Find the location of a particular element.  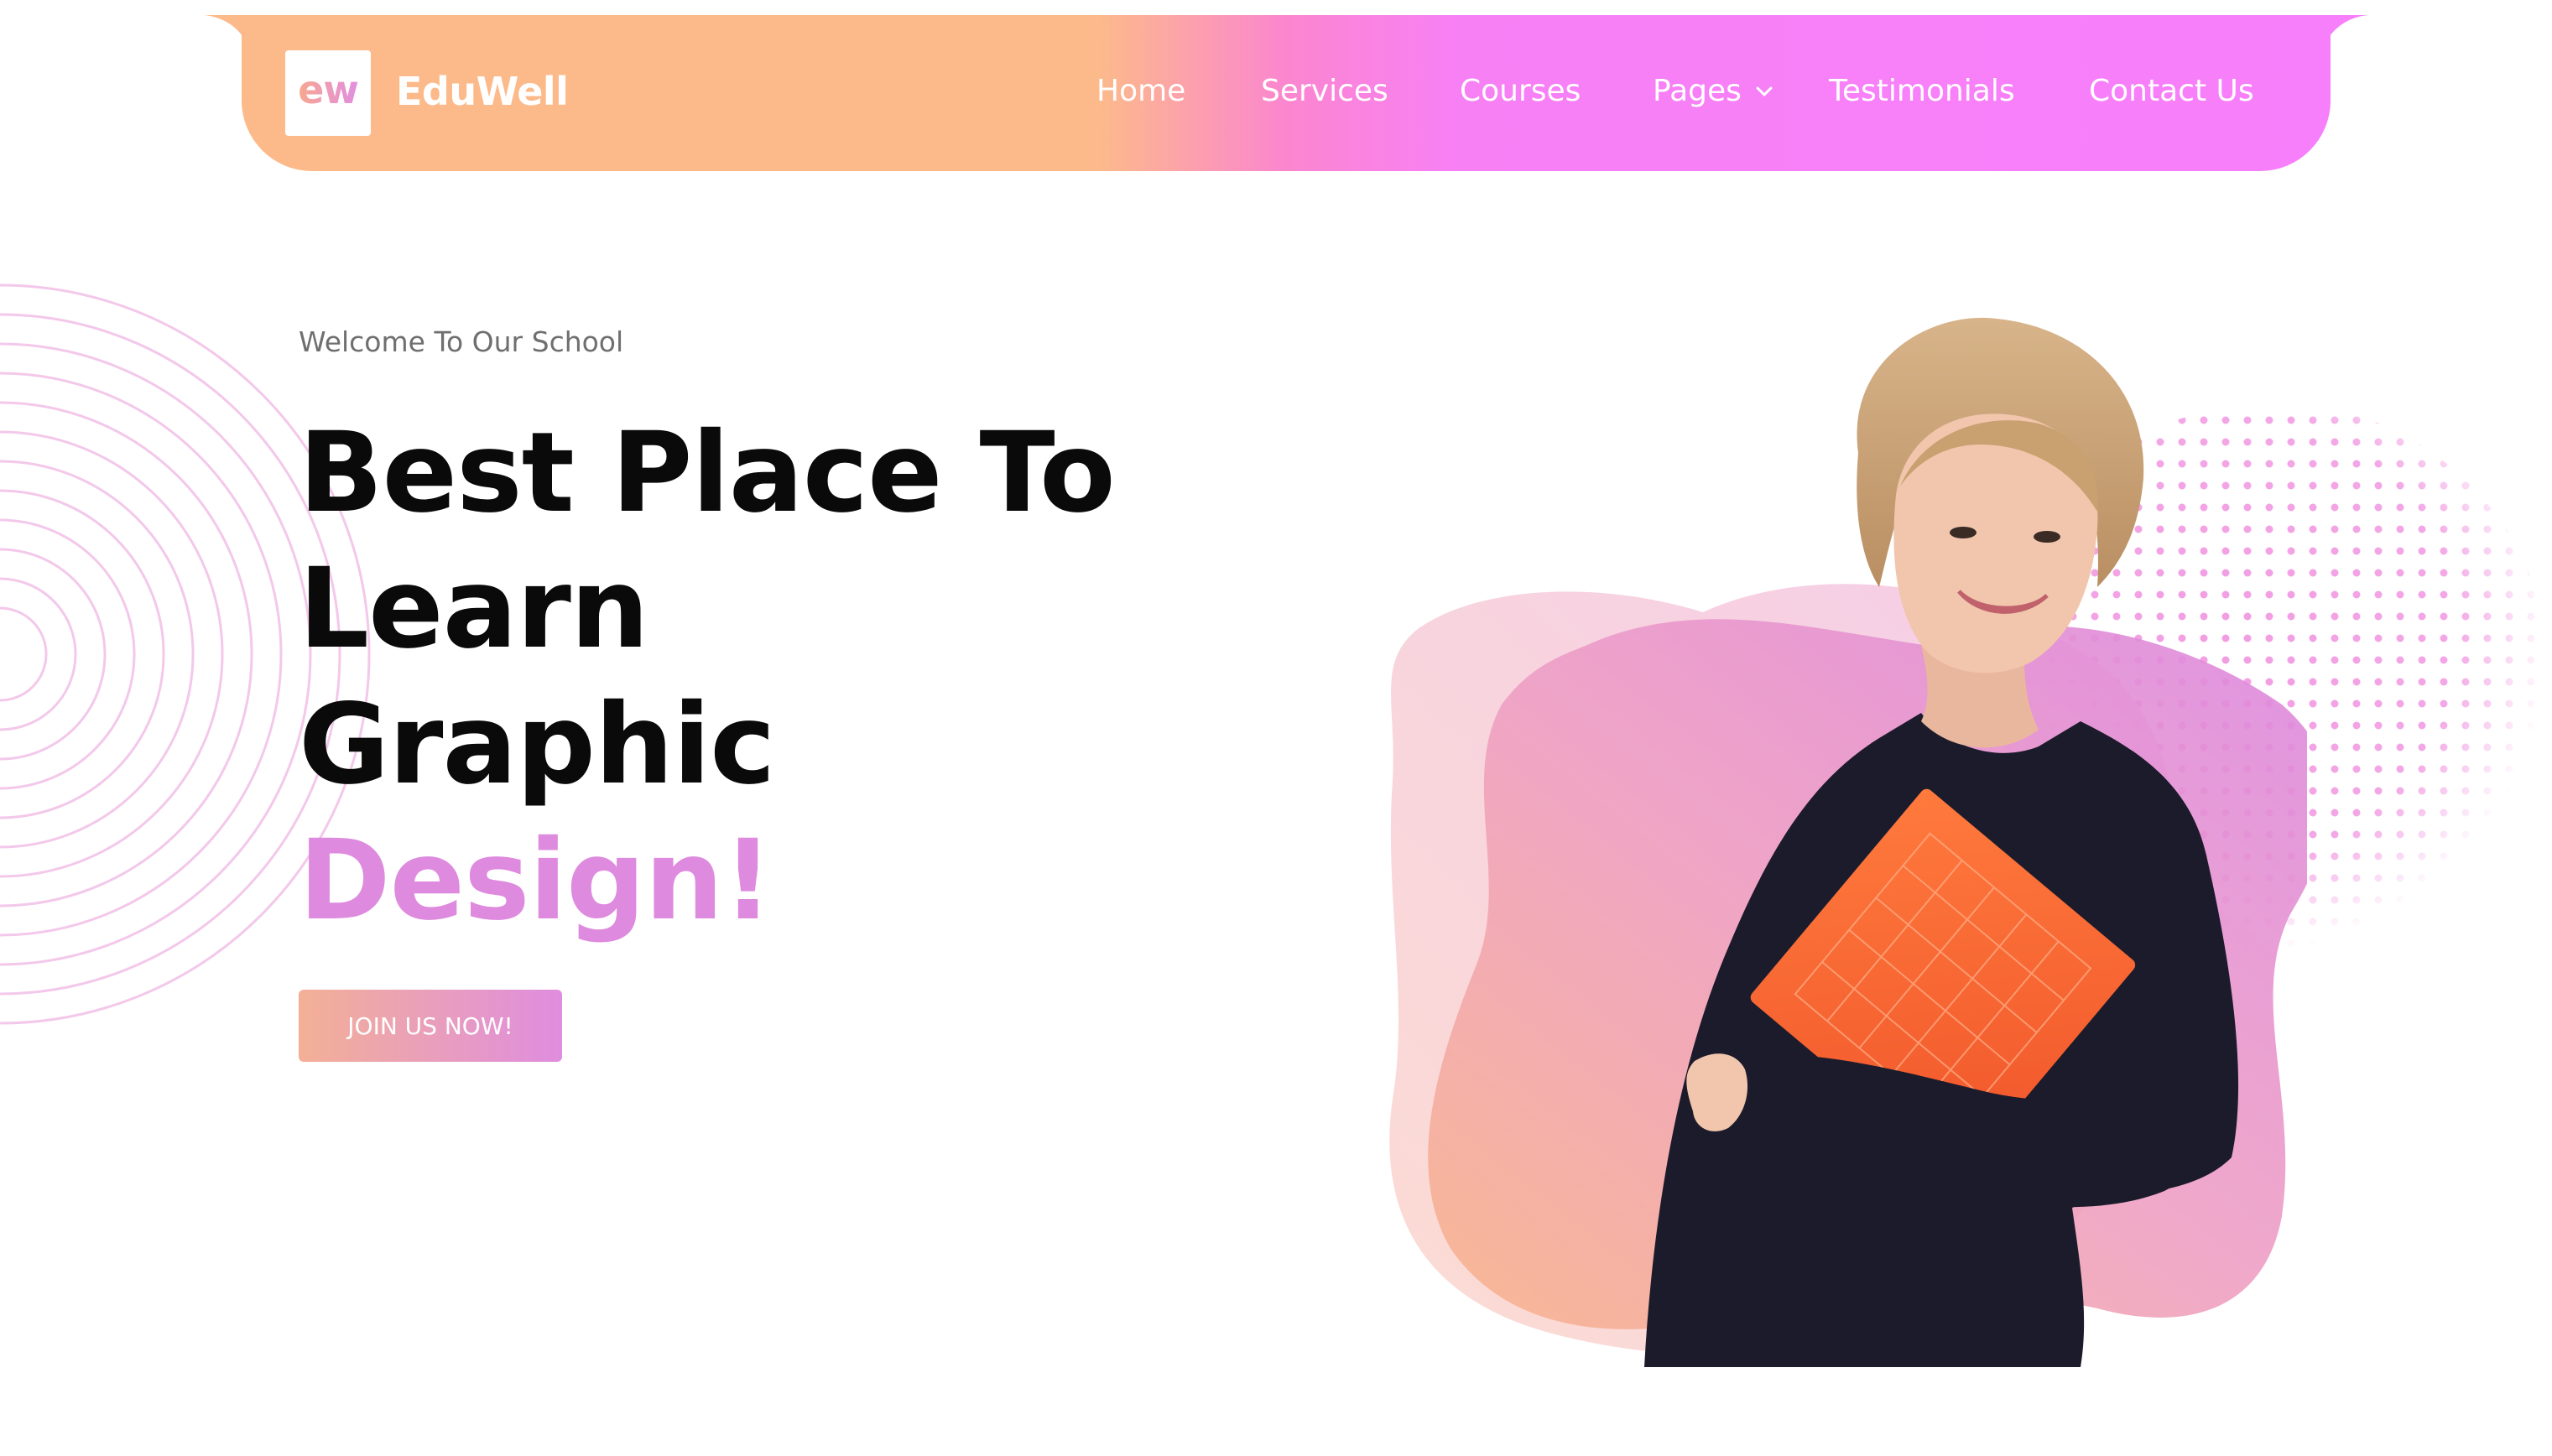

nav-home: Home is located at coordinates (1140, 91).